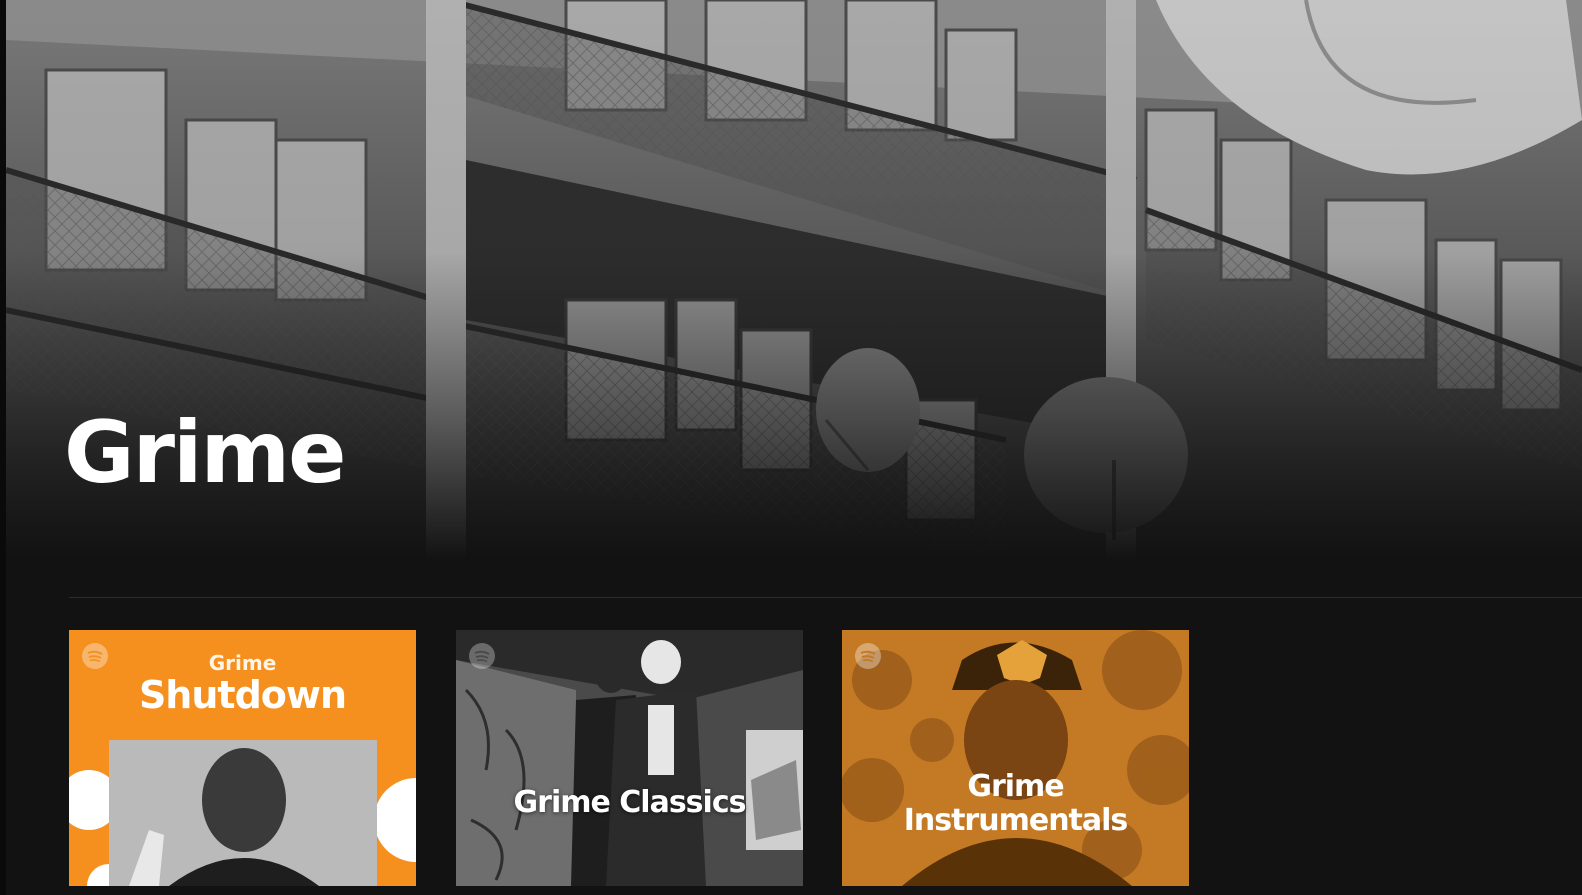 This screenshot has width=1582, height=895. I want to click on playlist-title-line-1: Grime, so click(1015, 786).